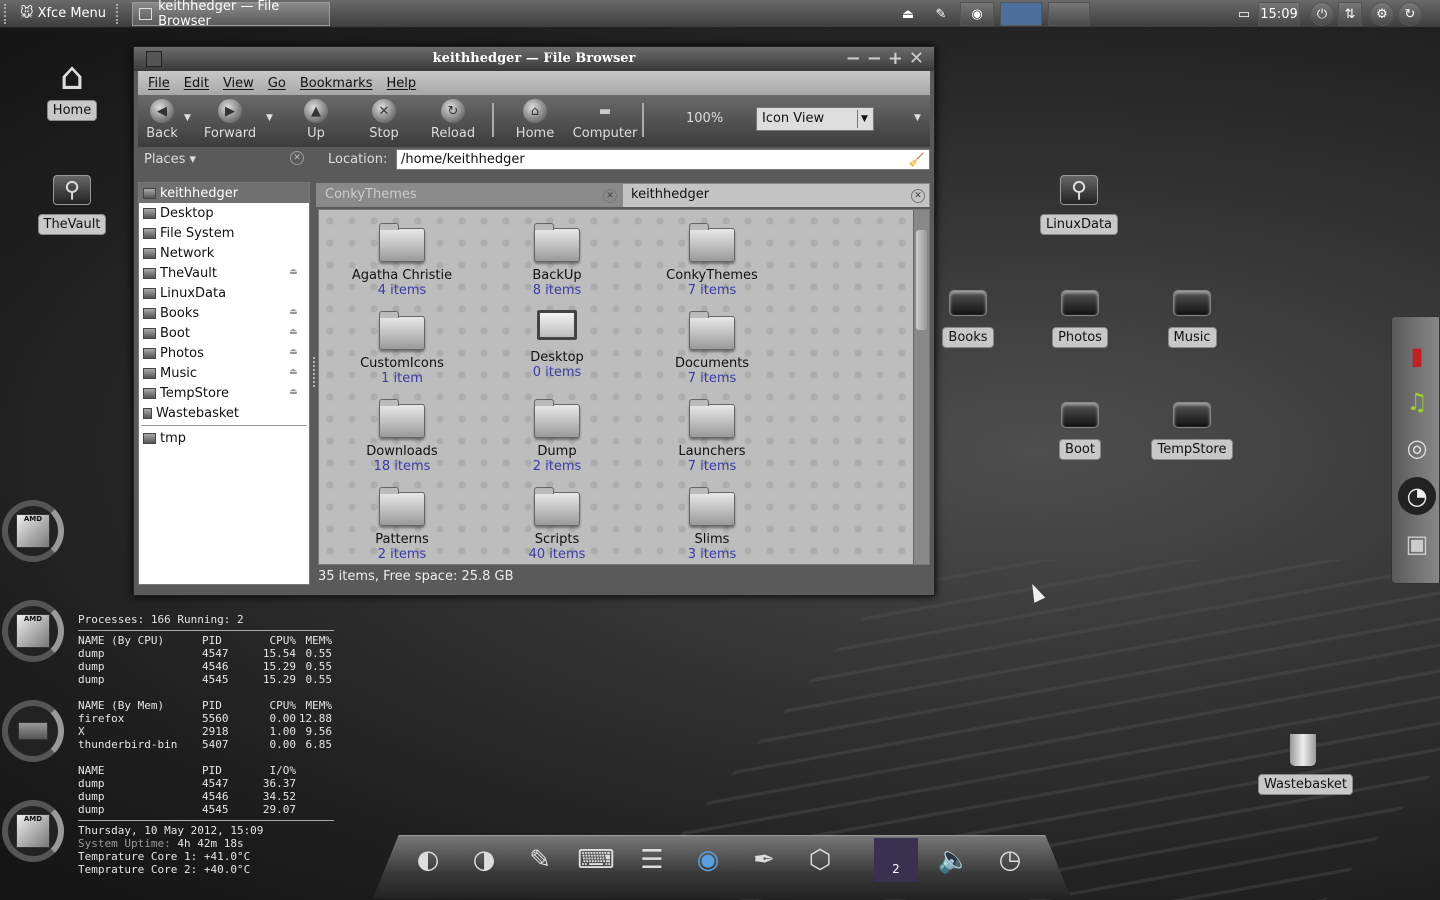 Image resolution: width=1440 pixels, height=900 pixels. What do you see at coordinates (977, 14) in the screenshot?
I see `disc-tray-icon: ◉` at bounding box center [977, 14].